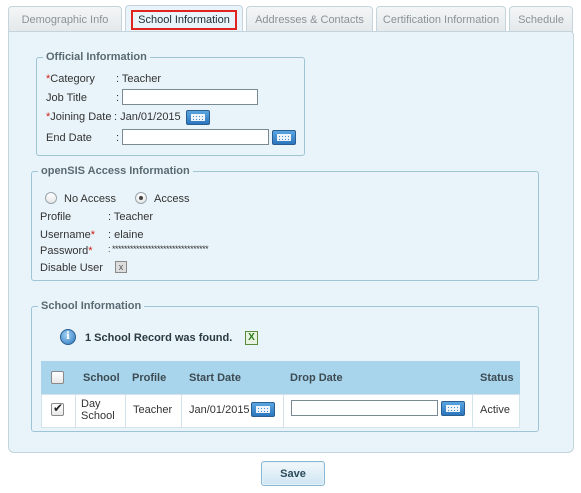 Image resolution: width=581 pixels, height=493 pixels. I want to click on row-profile: Teacher, so click(153, 410).